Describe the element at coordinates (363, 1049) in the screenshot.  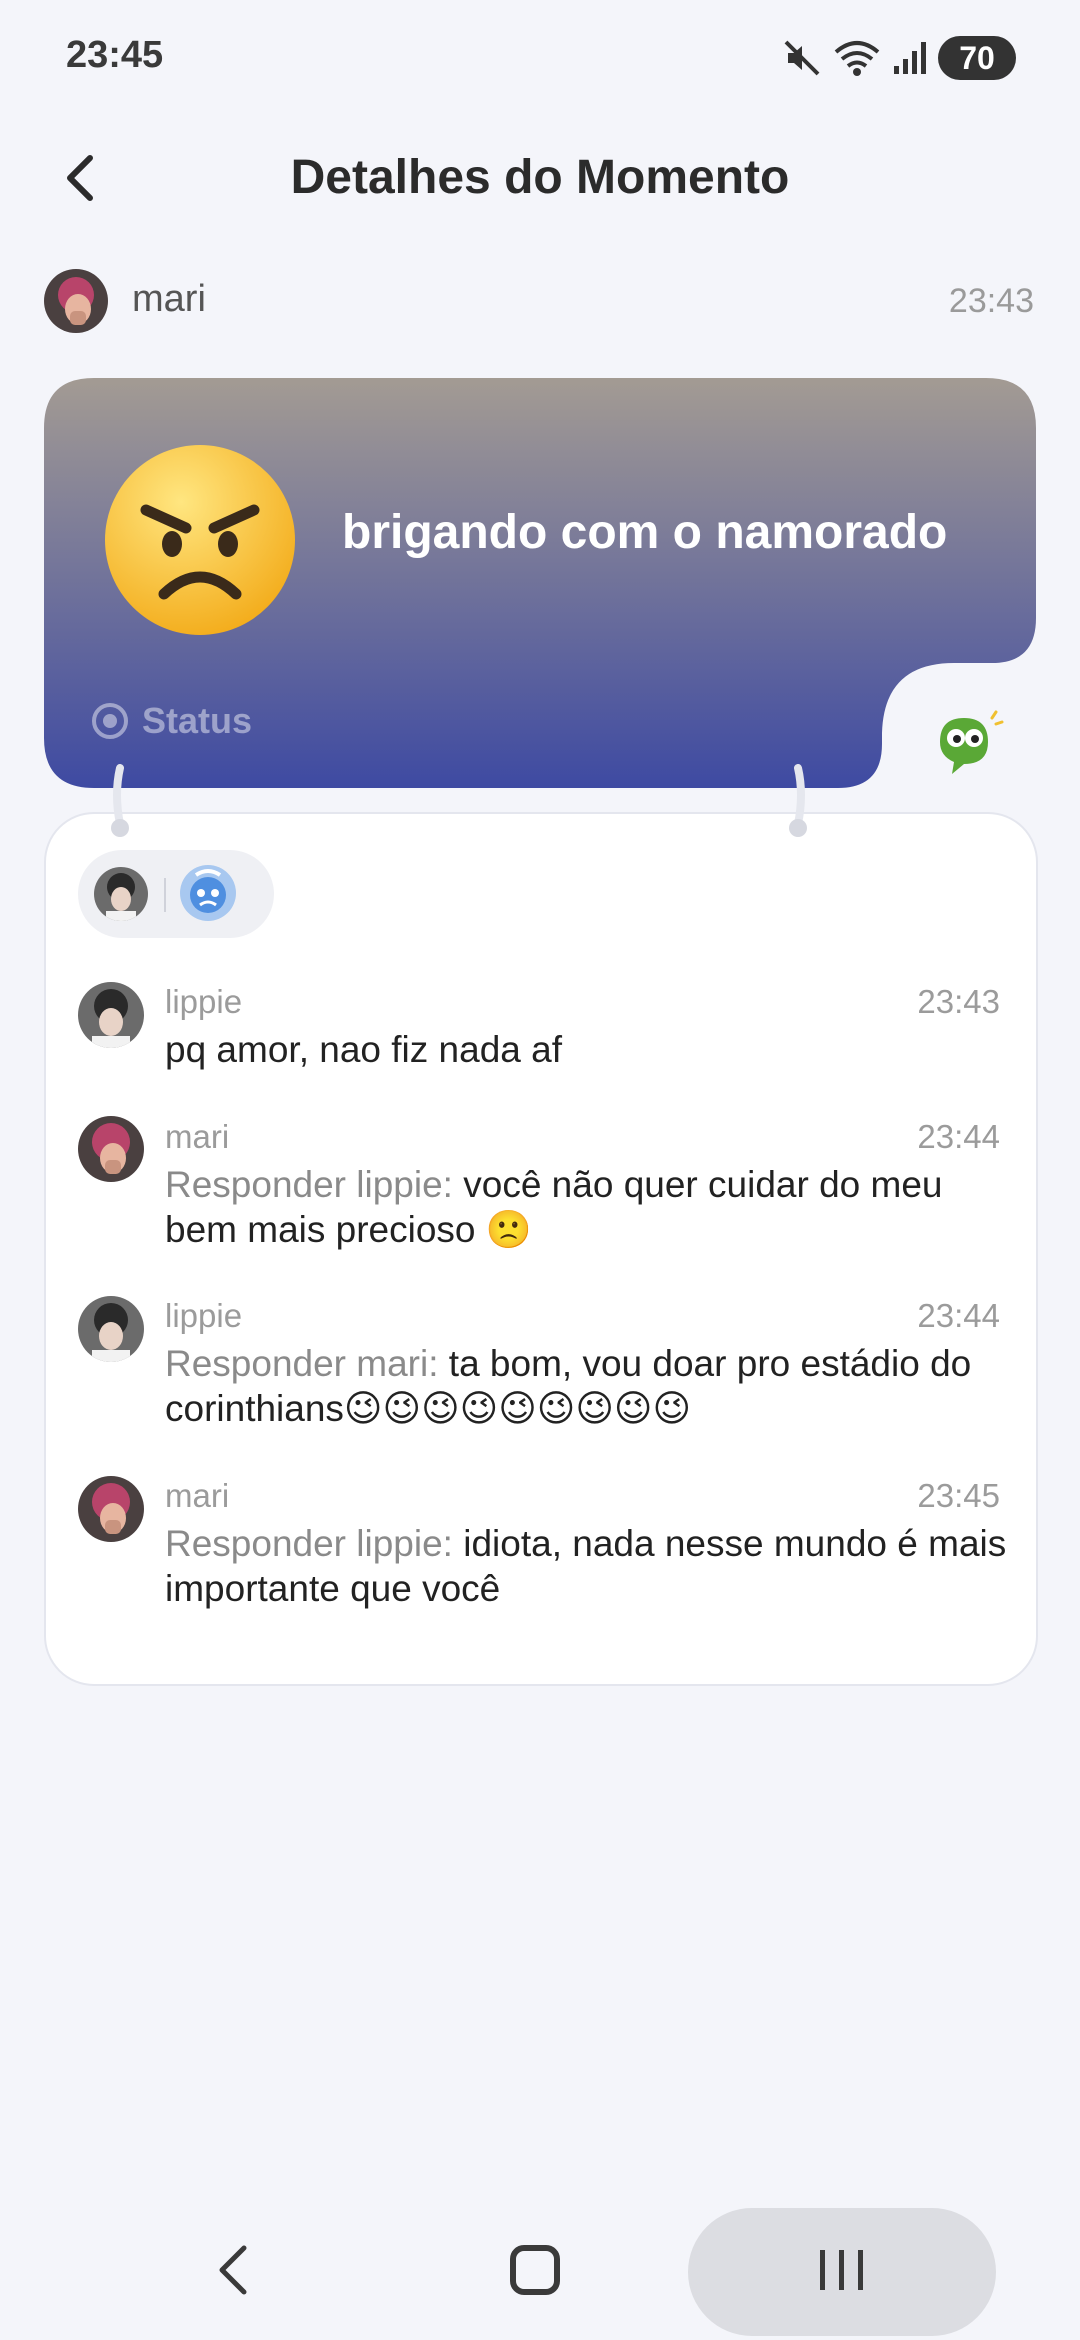
I see `comment-body: pq amor, nao fiz nada af` at that location.